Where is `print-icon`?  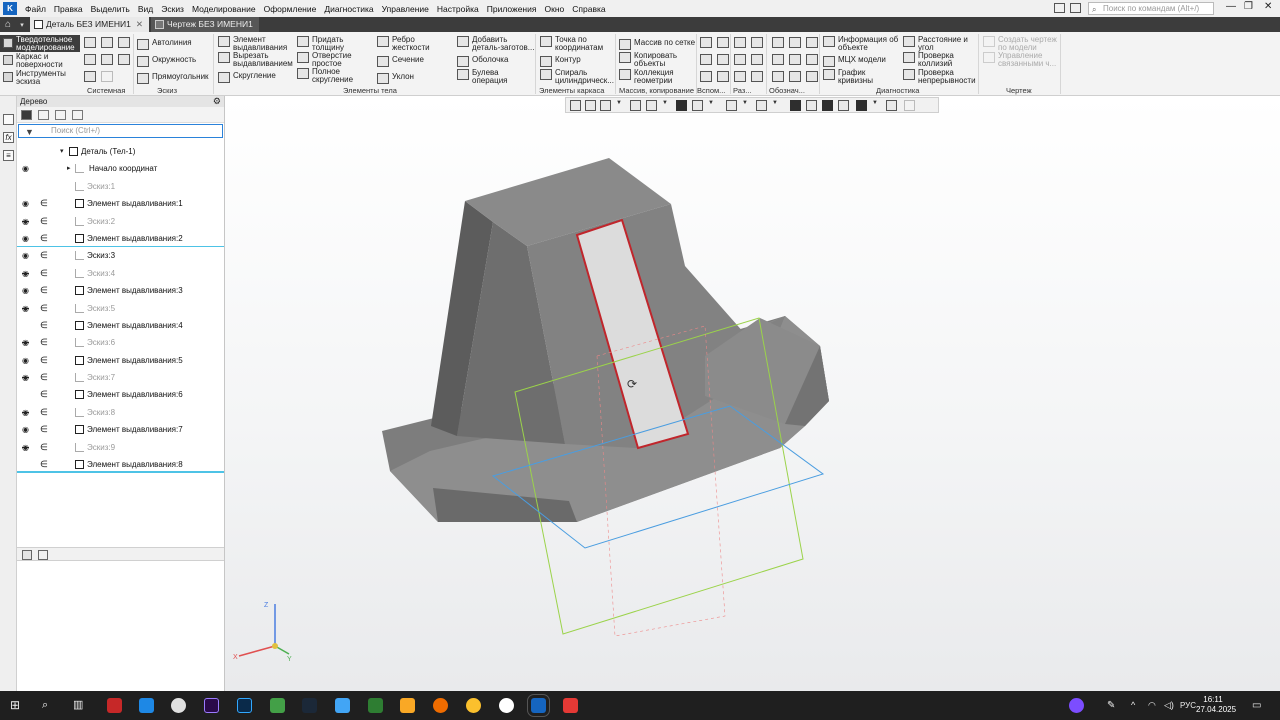
print-icon is located at coordinates (90, 59).